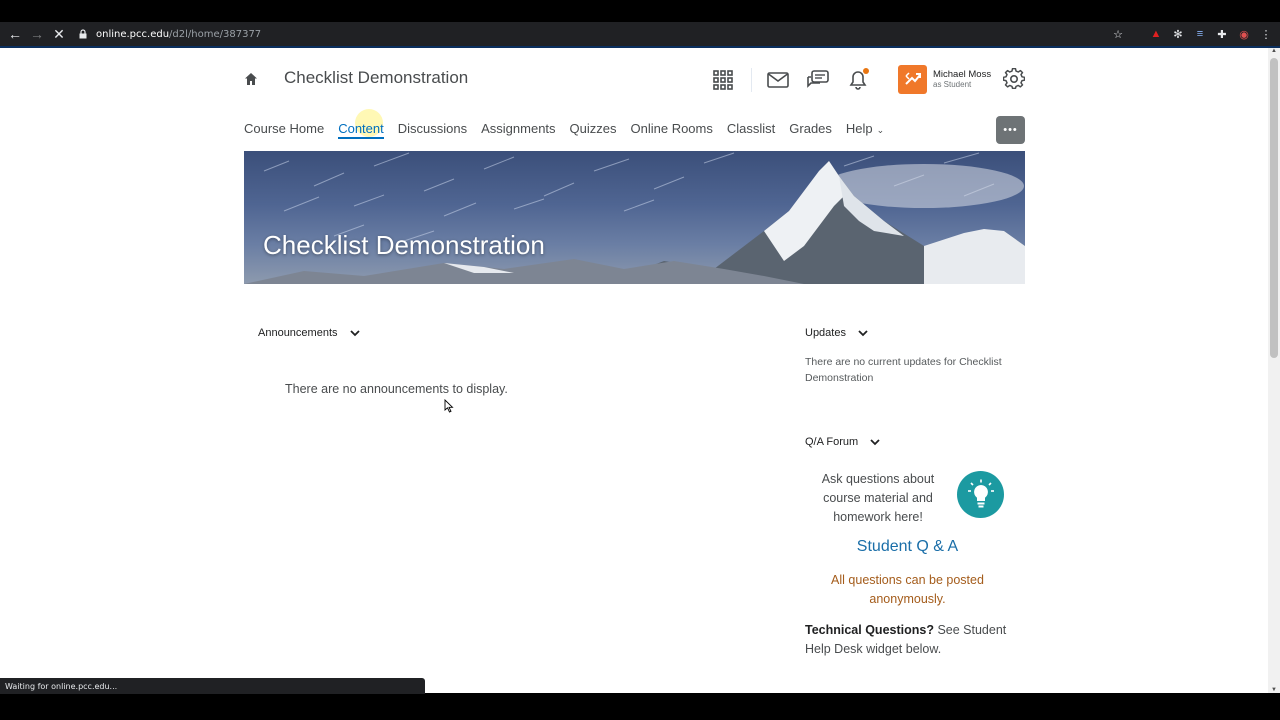 This screenshot has height=720, width=1280. What do you see at coordinates (907, 547) in the screenshot?
I see `student-qa-link: Student Q & A` at bounding box center [907, 547].